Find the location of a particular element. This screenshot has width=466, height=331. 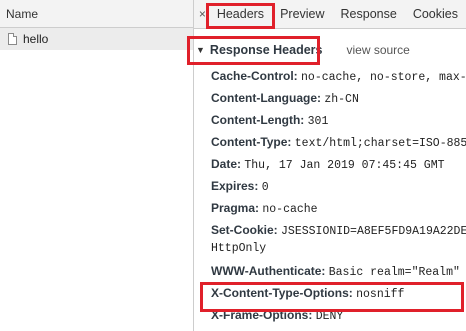

header-name: Set-Cookie: is located at coordinates (244, 230).